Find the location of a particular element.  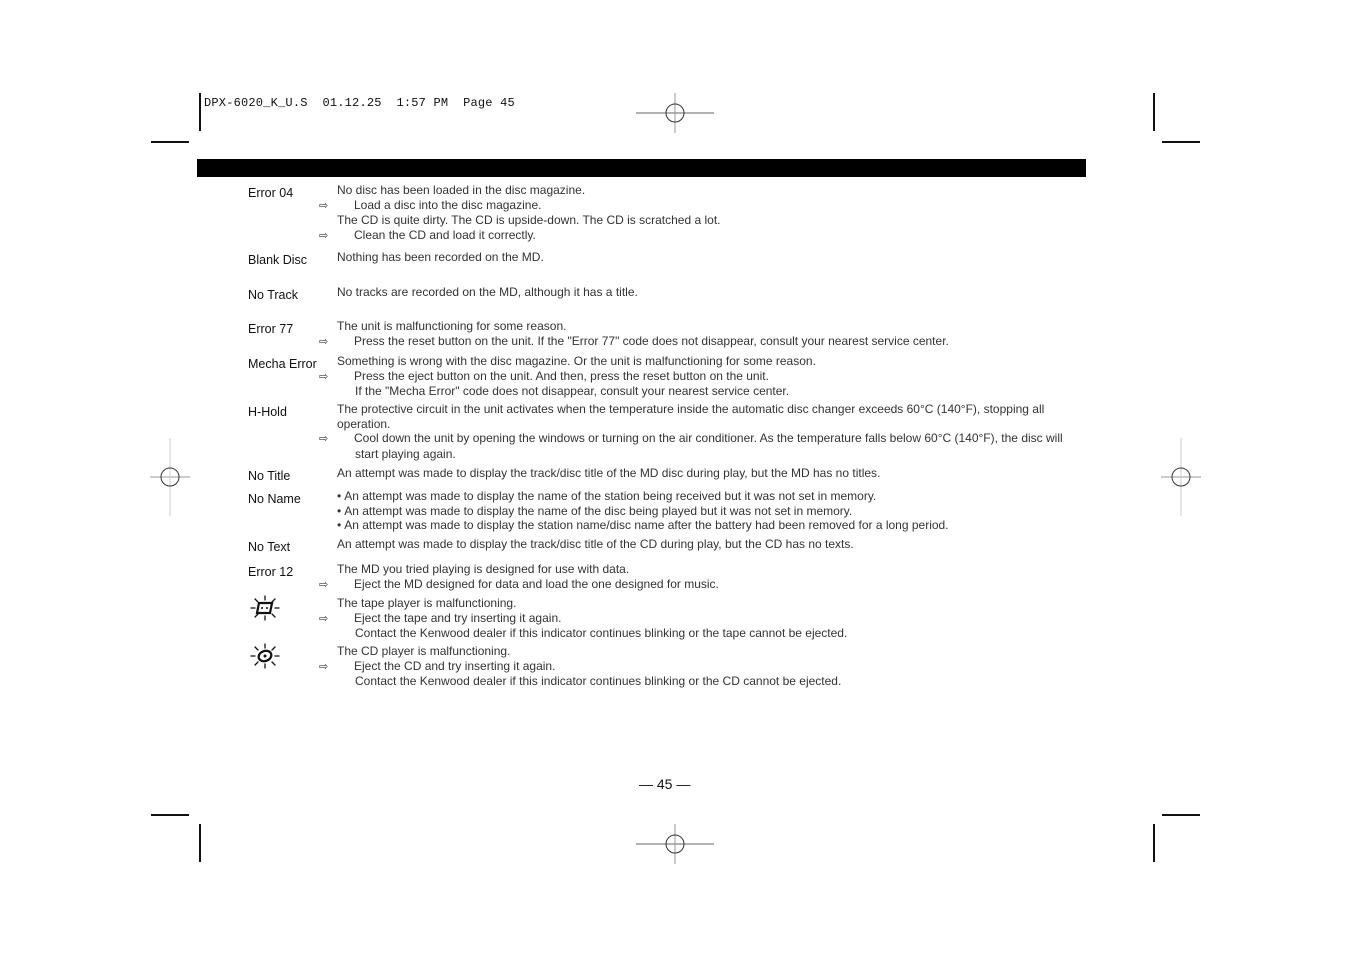

error-code-label: Error 04 is located at coordinates (271, 193).